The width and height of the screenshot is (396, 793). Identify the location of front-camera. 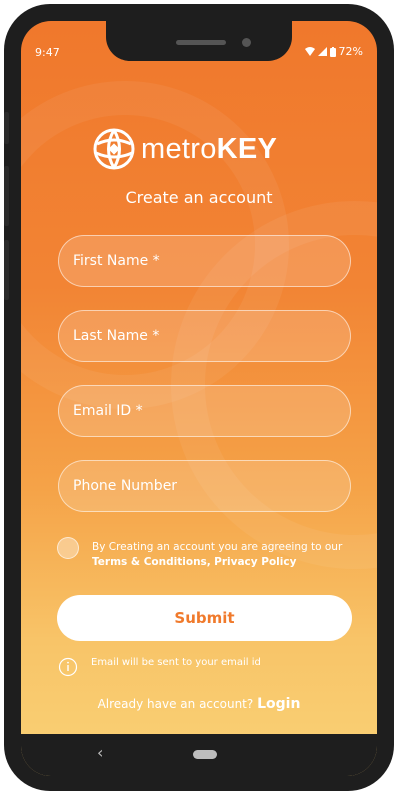
(246, 42).